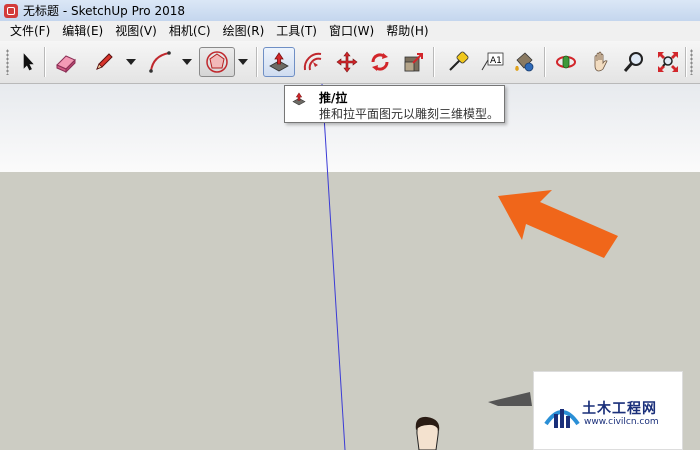 The image size is (700, 450). I want to click on main-toolbar: A1, so click(350, 62).